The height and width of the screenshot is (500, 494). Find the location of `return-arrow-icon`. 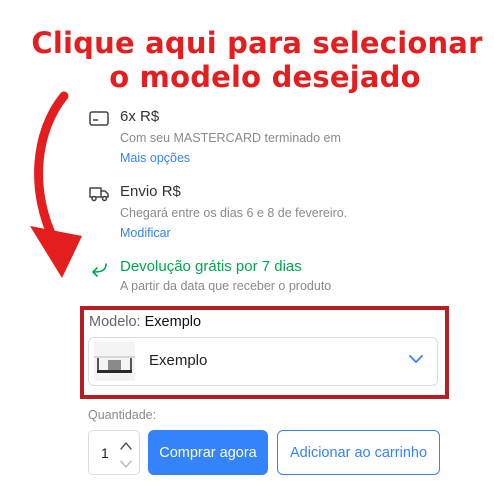

return-arrow-icon is located at coordinates (99, 270).